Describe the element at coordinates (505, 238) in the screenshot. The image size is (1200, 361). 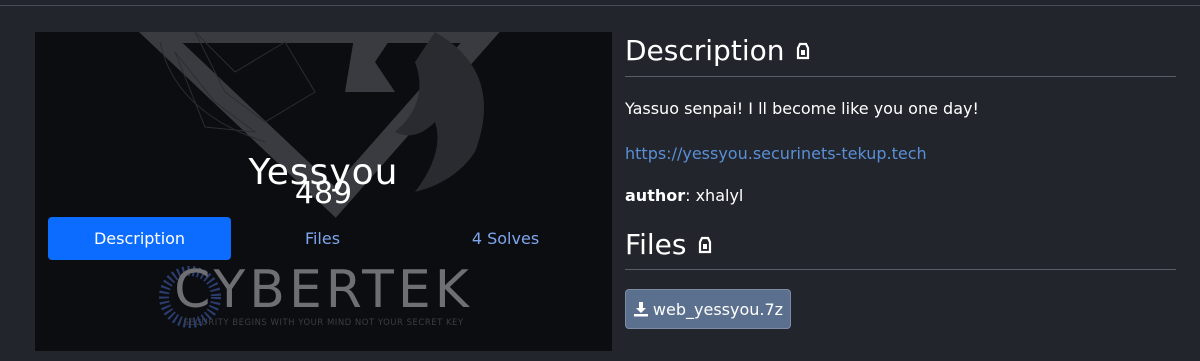
I see `tab-solves: 4 Solves` at that location.